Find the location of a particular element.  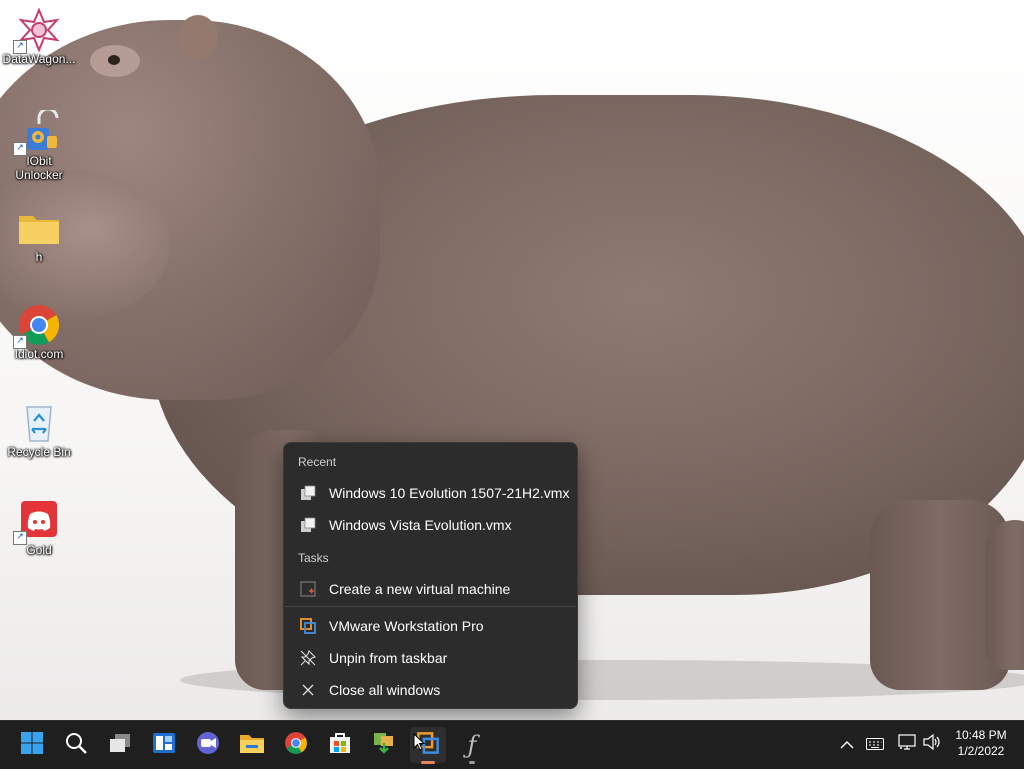

input-indicator-button is located at coordinates (875, 744).